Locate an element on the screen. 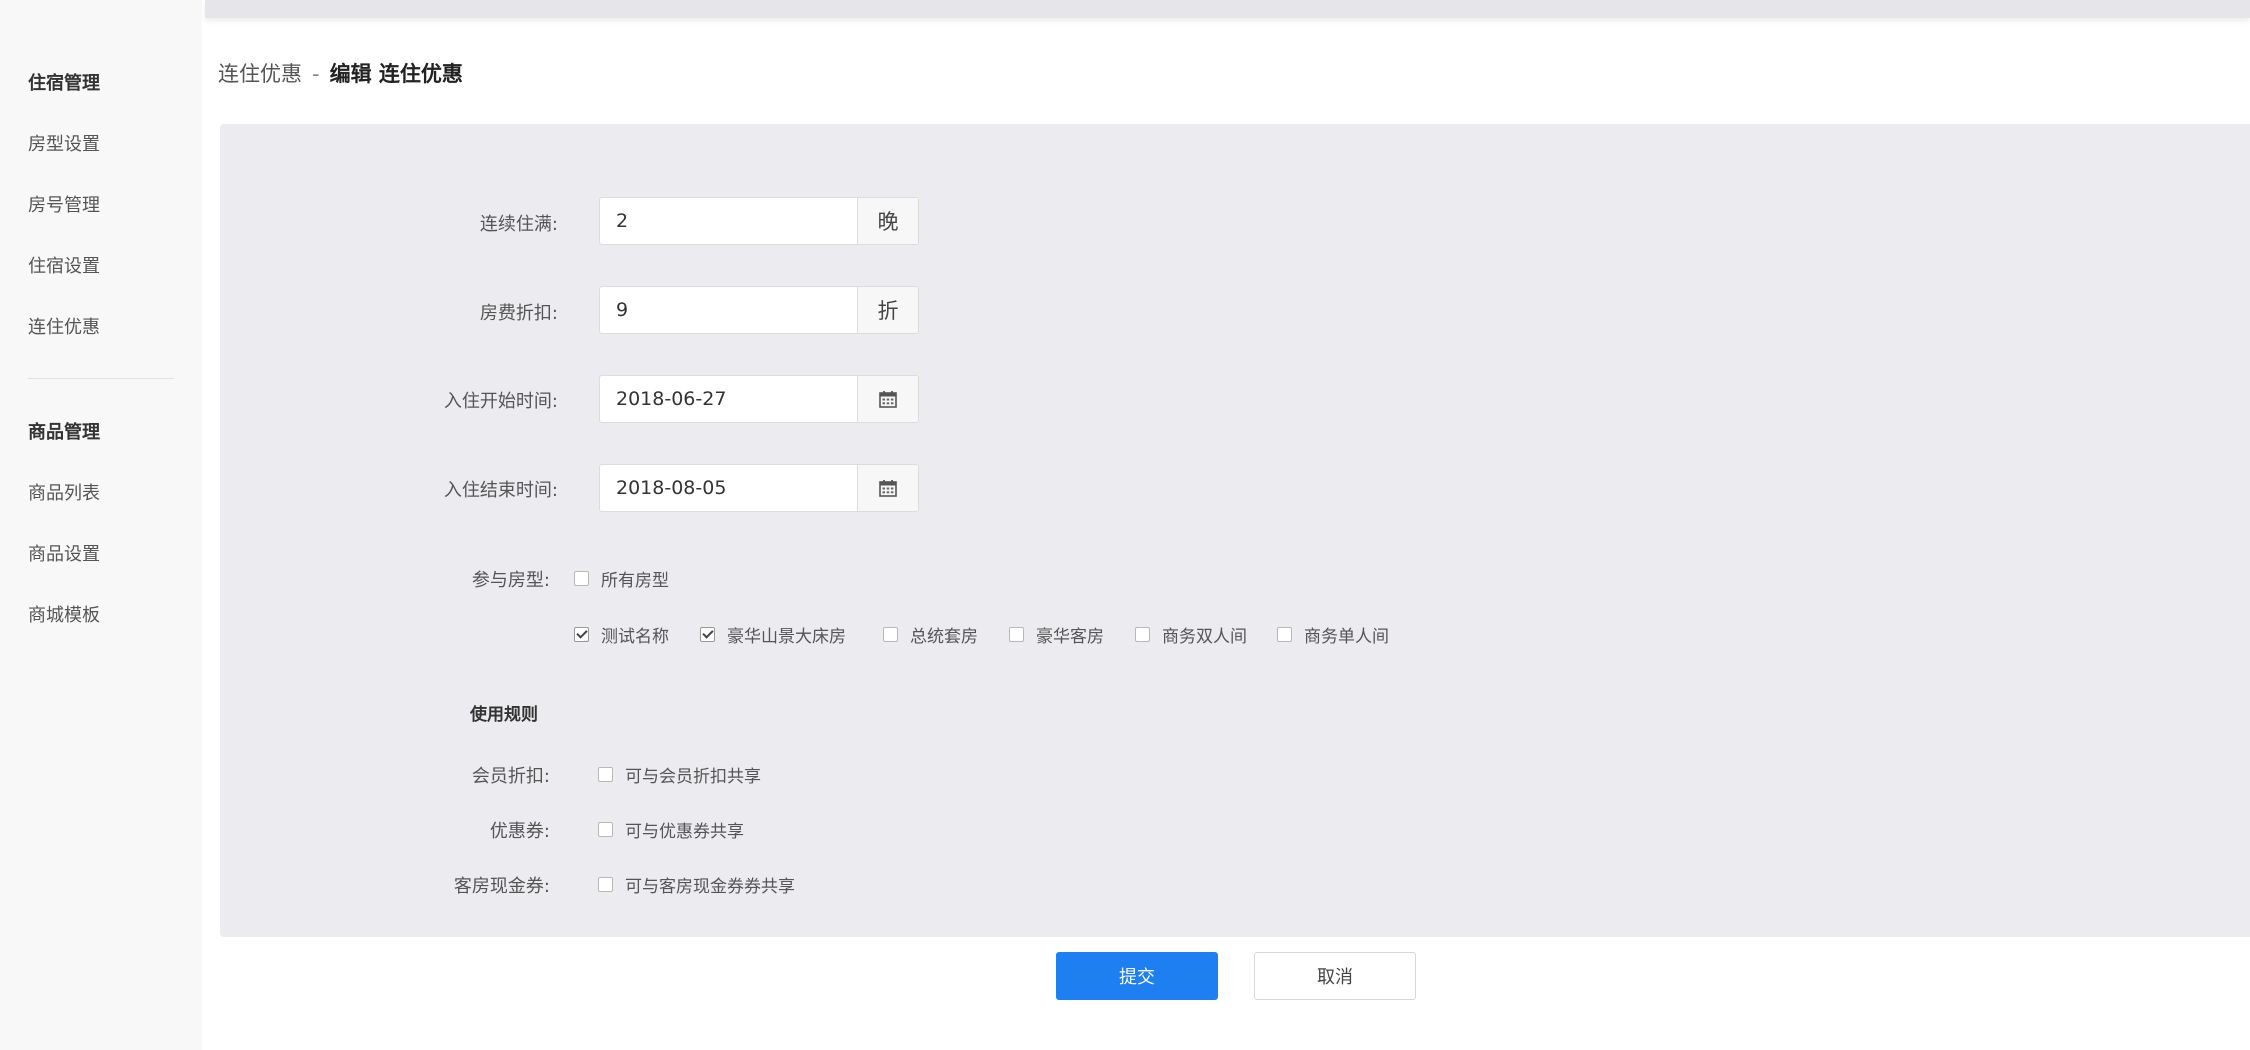  checkin-end-label: 入住结束时间: is located at coordinates (500, 490).